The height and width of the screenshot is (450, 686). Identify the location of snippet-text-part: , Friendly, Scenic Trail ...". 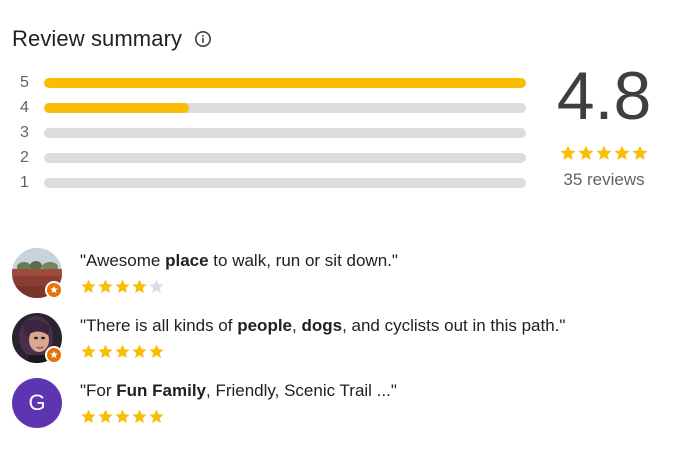
(301, 390).